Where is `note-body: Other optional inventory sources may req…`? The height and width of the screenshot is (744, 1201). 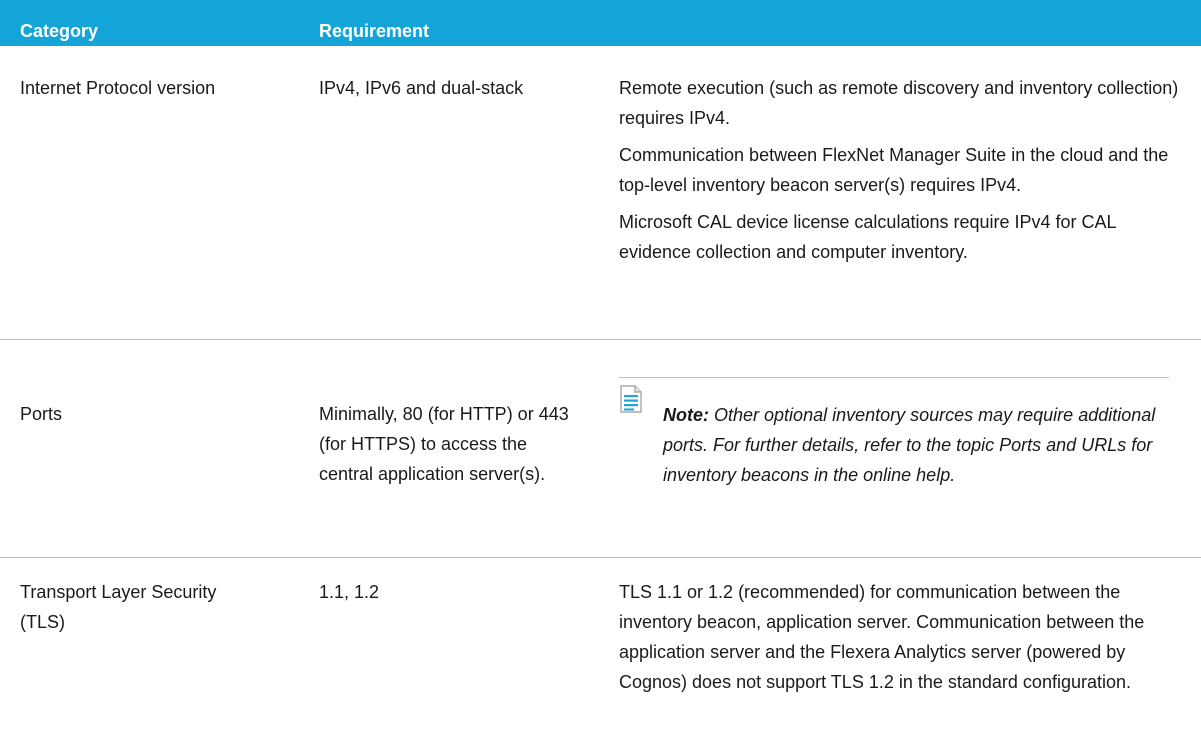
note-body: Other optional inventory sources may req… is located at coordinates (909, 445).